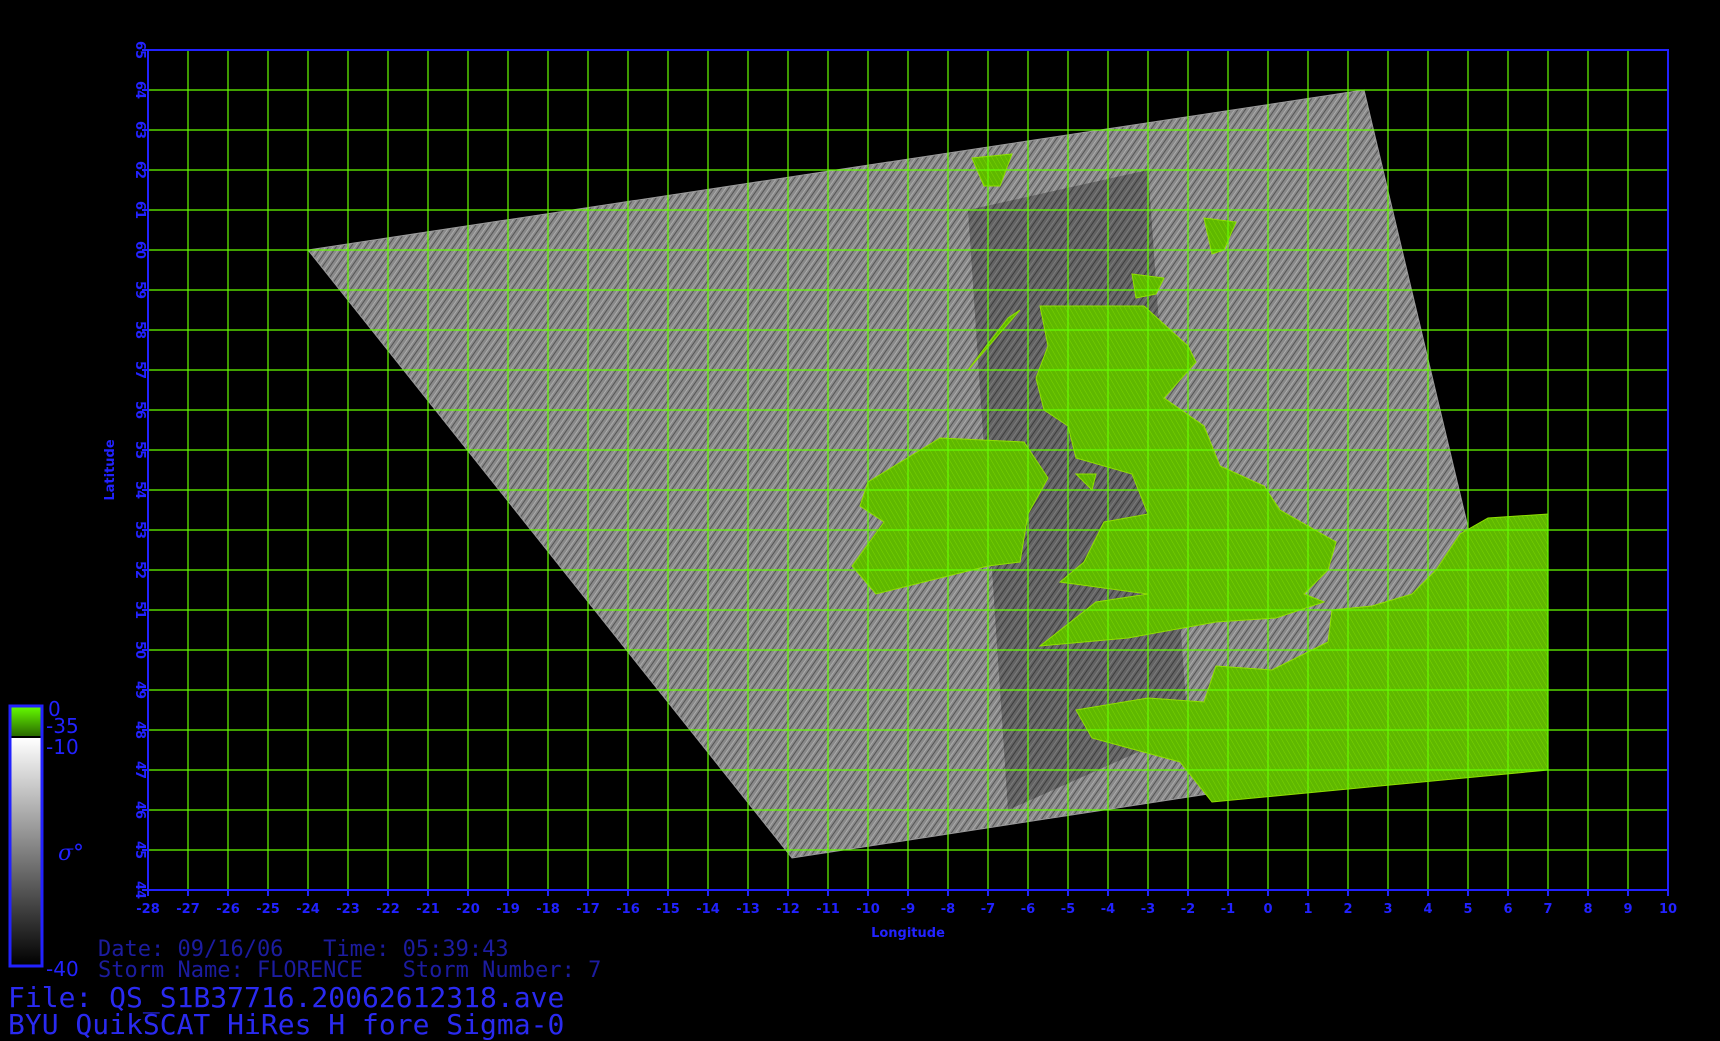  Describe the element at coordinates (71, 853) in the screenshot. I see `colorbar-sigma-symbol: σ°` at that location.